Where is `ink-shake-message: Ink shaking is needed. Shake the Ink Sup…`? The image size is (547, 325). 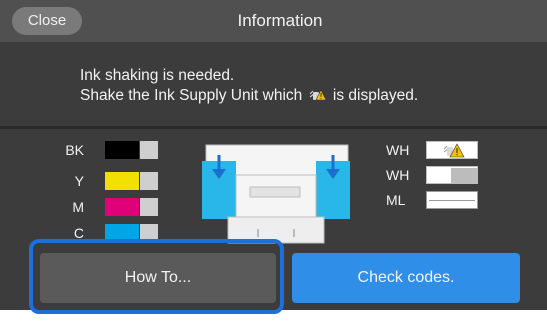
ink-shake-message: Ink shaking is needed. Shake the Ink Sup… is located at coordinates (249, 86).